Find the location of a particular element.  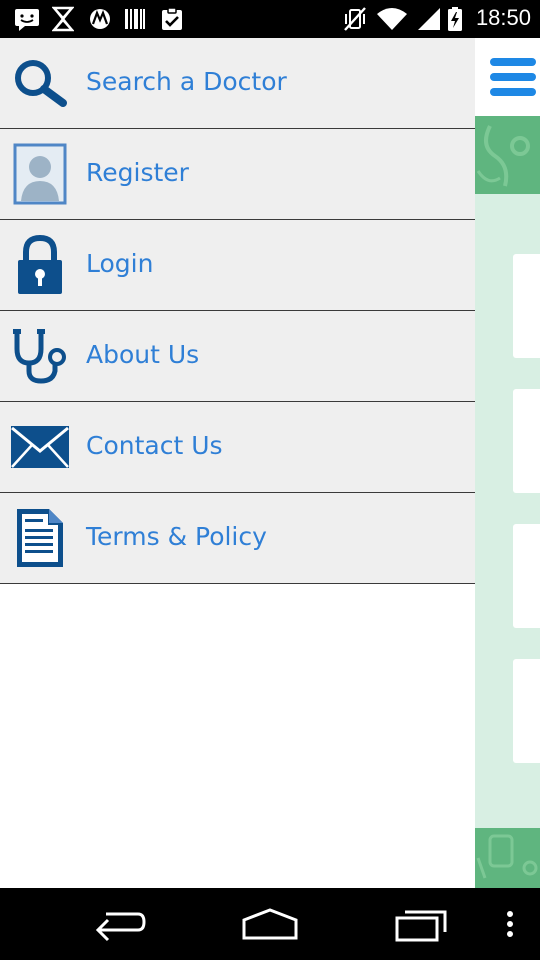

status-bar: 18:50 is located at coordinates (270, 19).